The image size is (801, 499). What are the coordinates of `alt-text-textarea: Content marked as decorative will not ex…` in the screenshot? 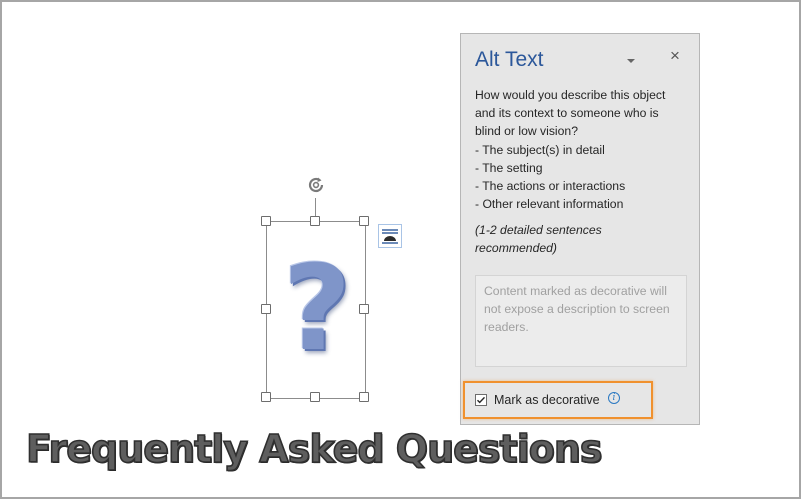 It's located at (581, 321).